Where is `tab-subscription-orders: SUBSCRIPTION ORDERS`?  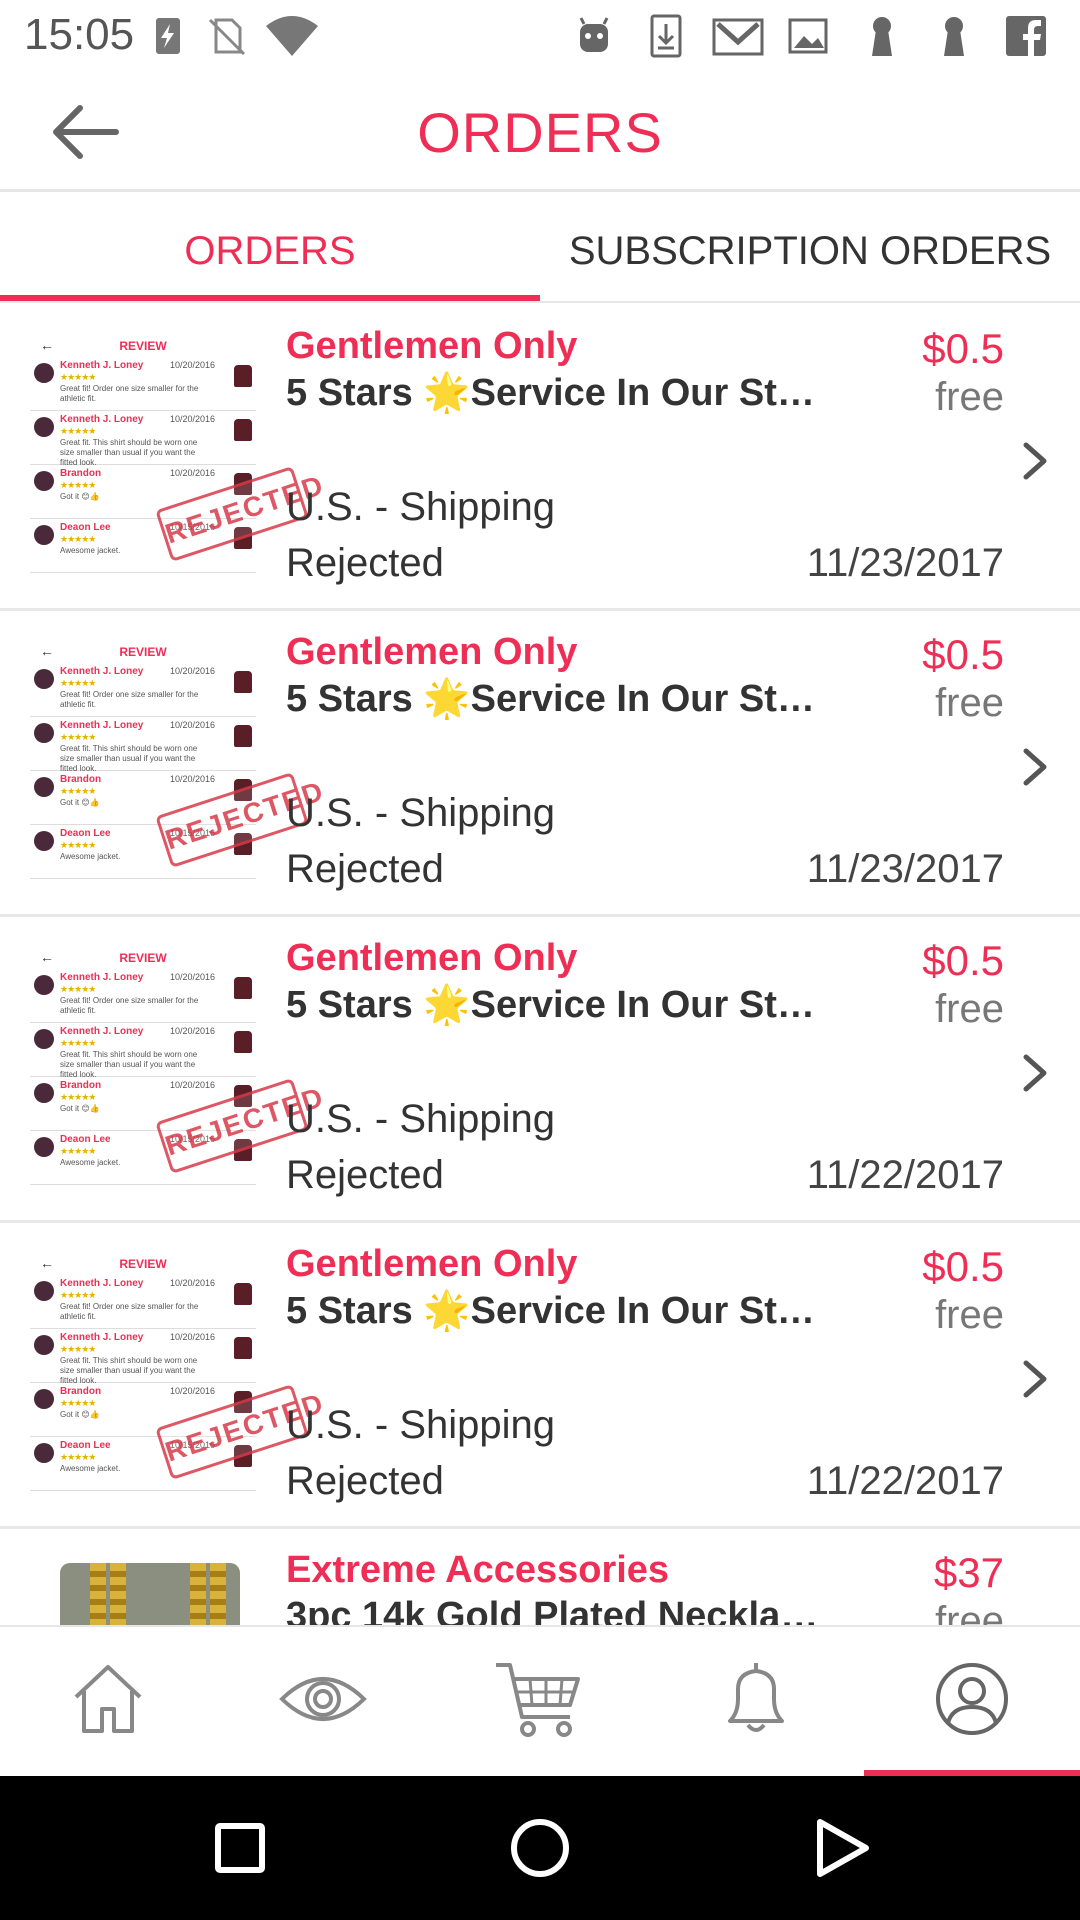
tab-subscription-orders: SUBSCRIPTION ORDERS is located at coordinates (810, 249).